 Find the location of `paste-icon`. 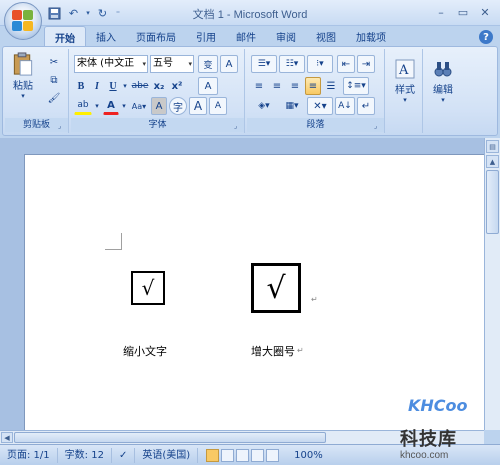

paste-icon is located at coordinates (23, 64).